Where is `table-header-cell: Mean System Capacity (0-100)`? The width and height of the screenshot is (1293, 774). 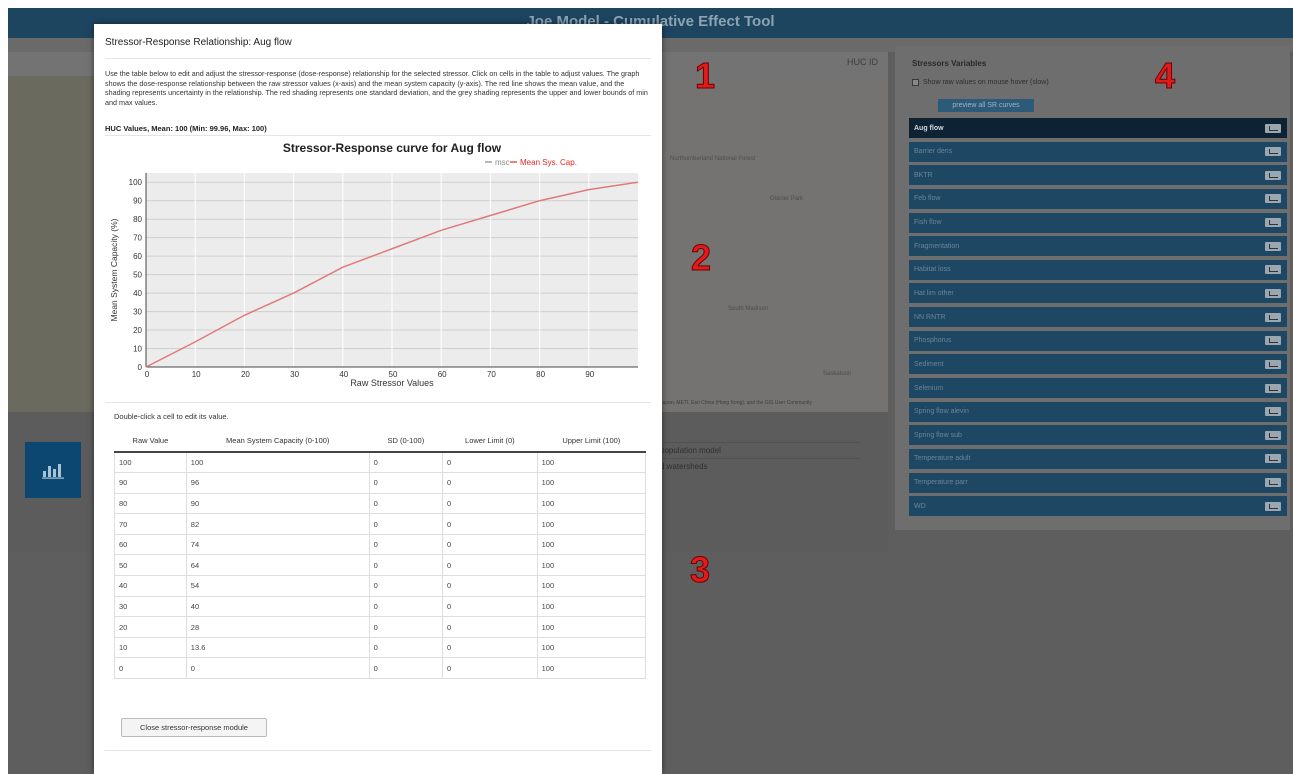
table-header-cell: Mean System Capacity (0-100) is located at coordinates (278, 441).